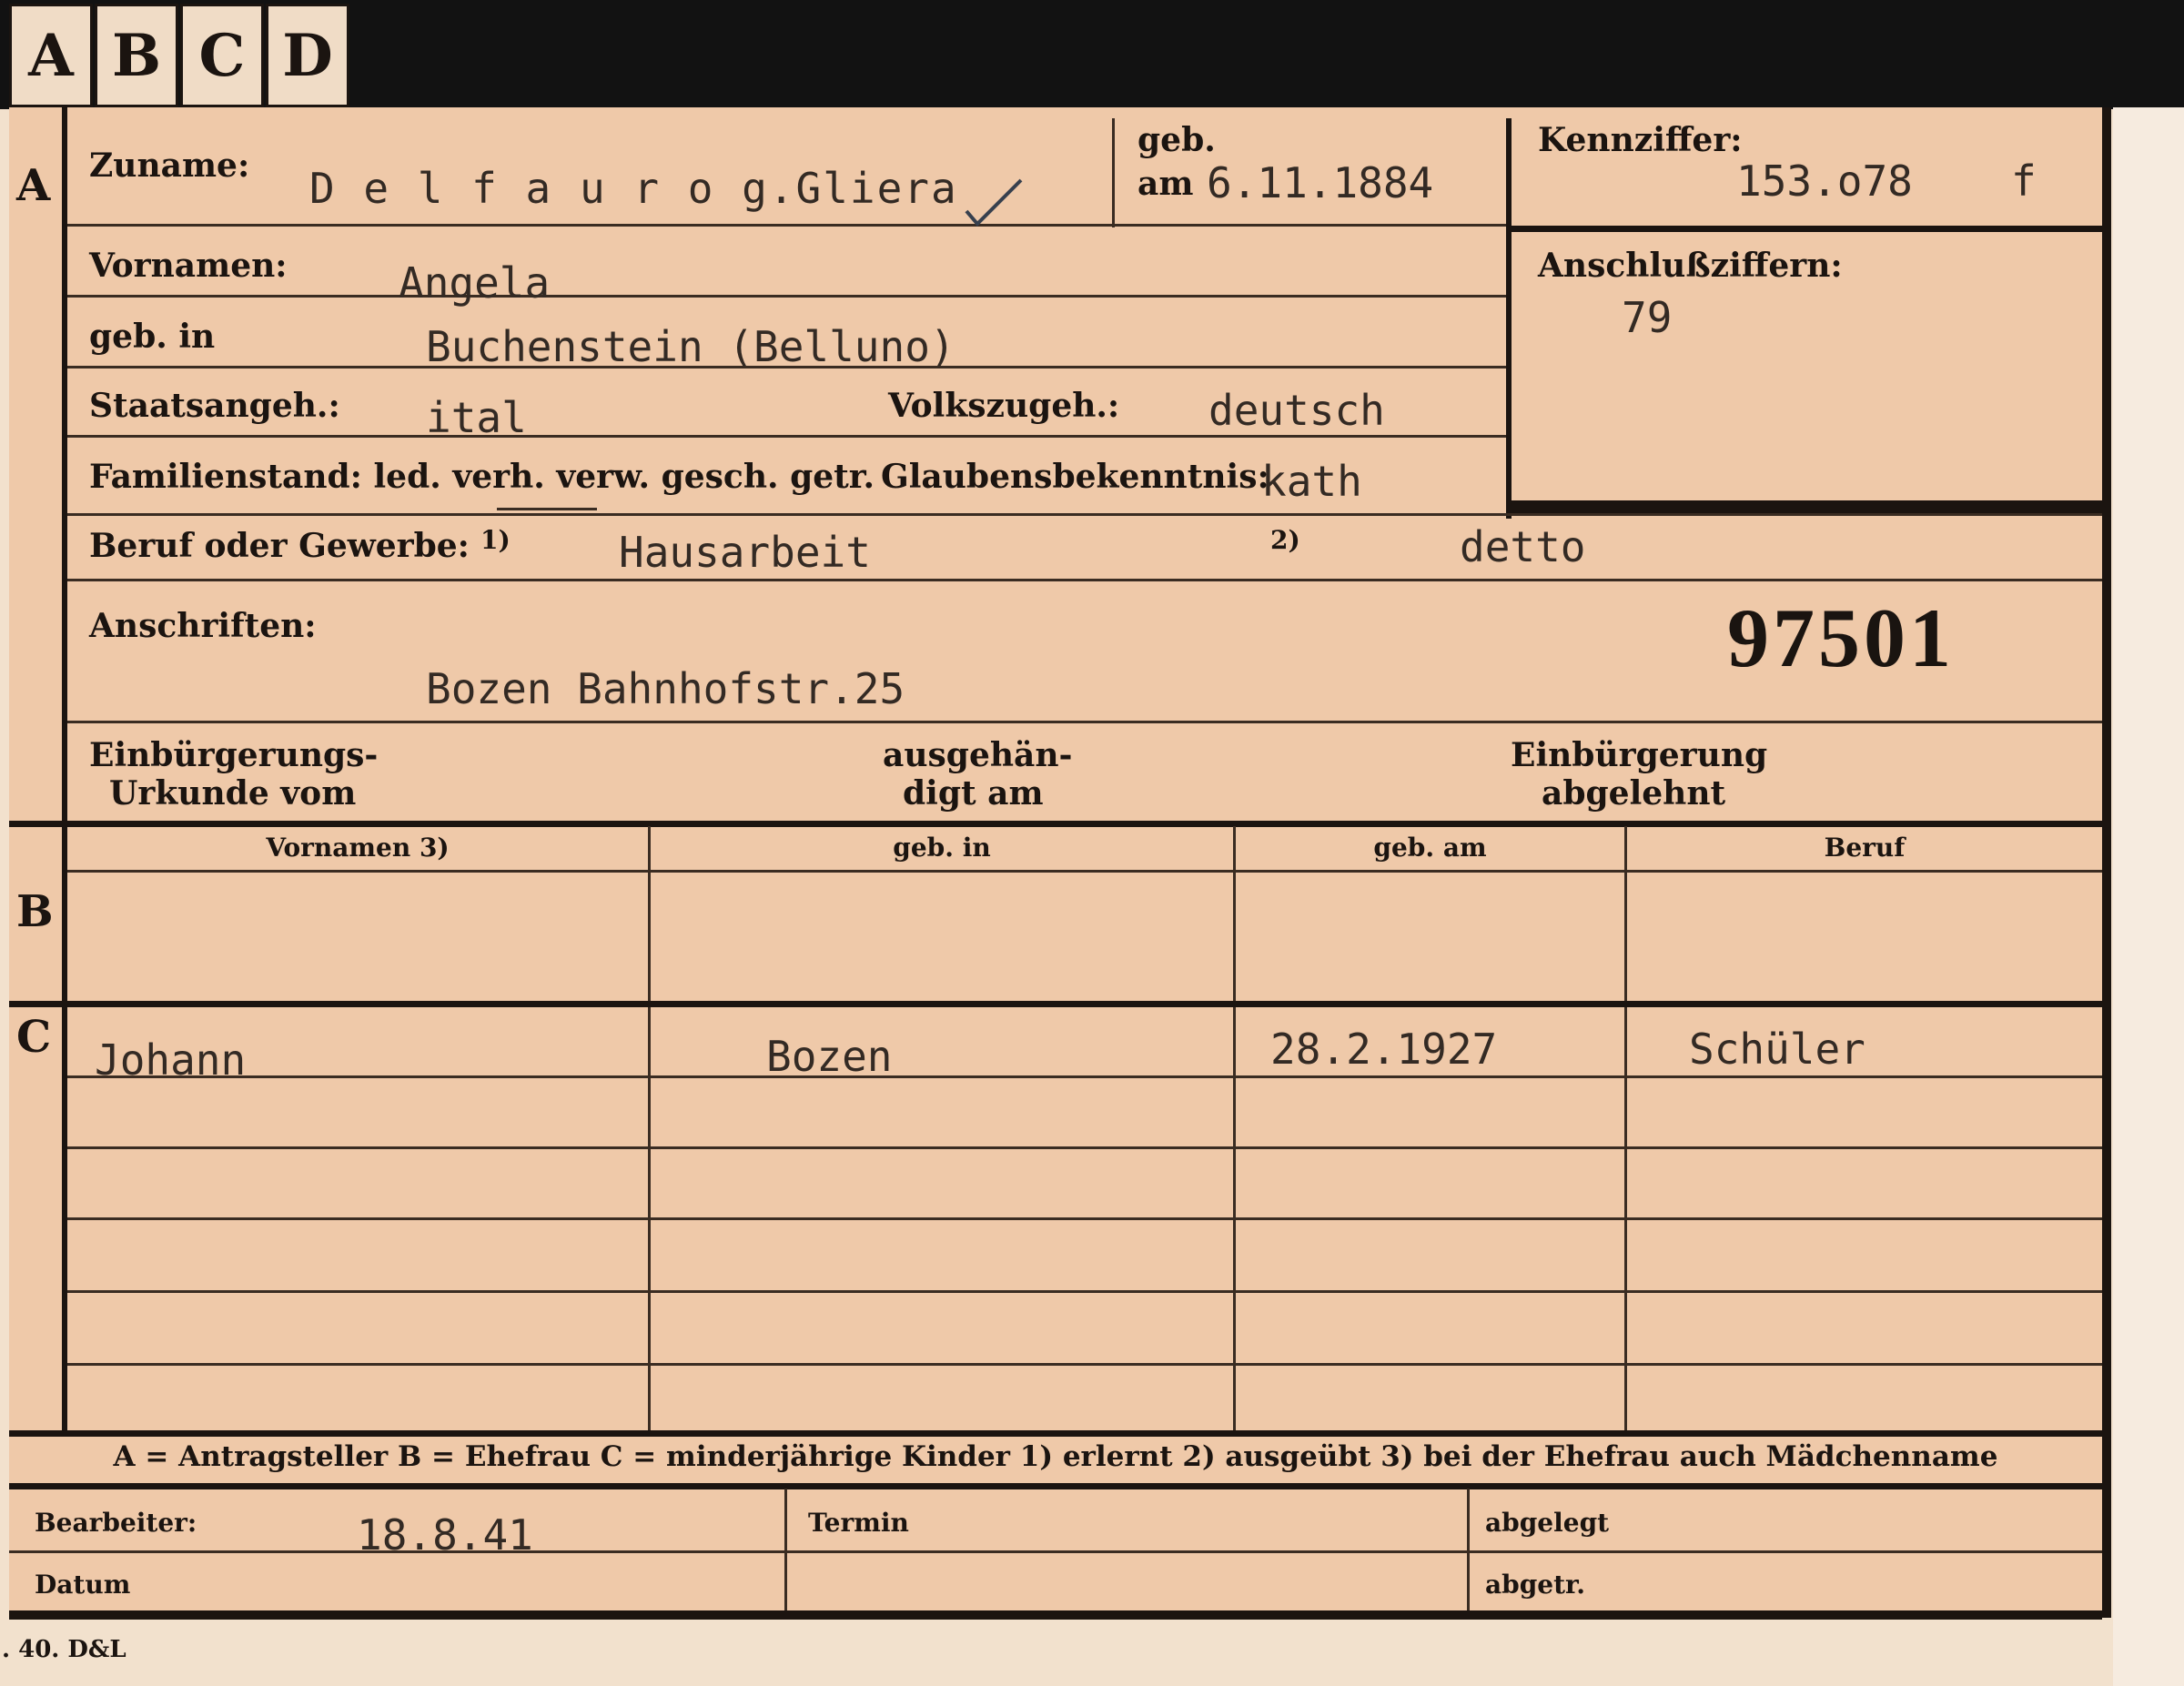  What do you see at coordinates (1825, 181) in the screenshot?
I see `kennziffer-value: 153.o78` at bounding box center [1825, 181].